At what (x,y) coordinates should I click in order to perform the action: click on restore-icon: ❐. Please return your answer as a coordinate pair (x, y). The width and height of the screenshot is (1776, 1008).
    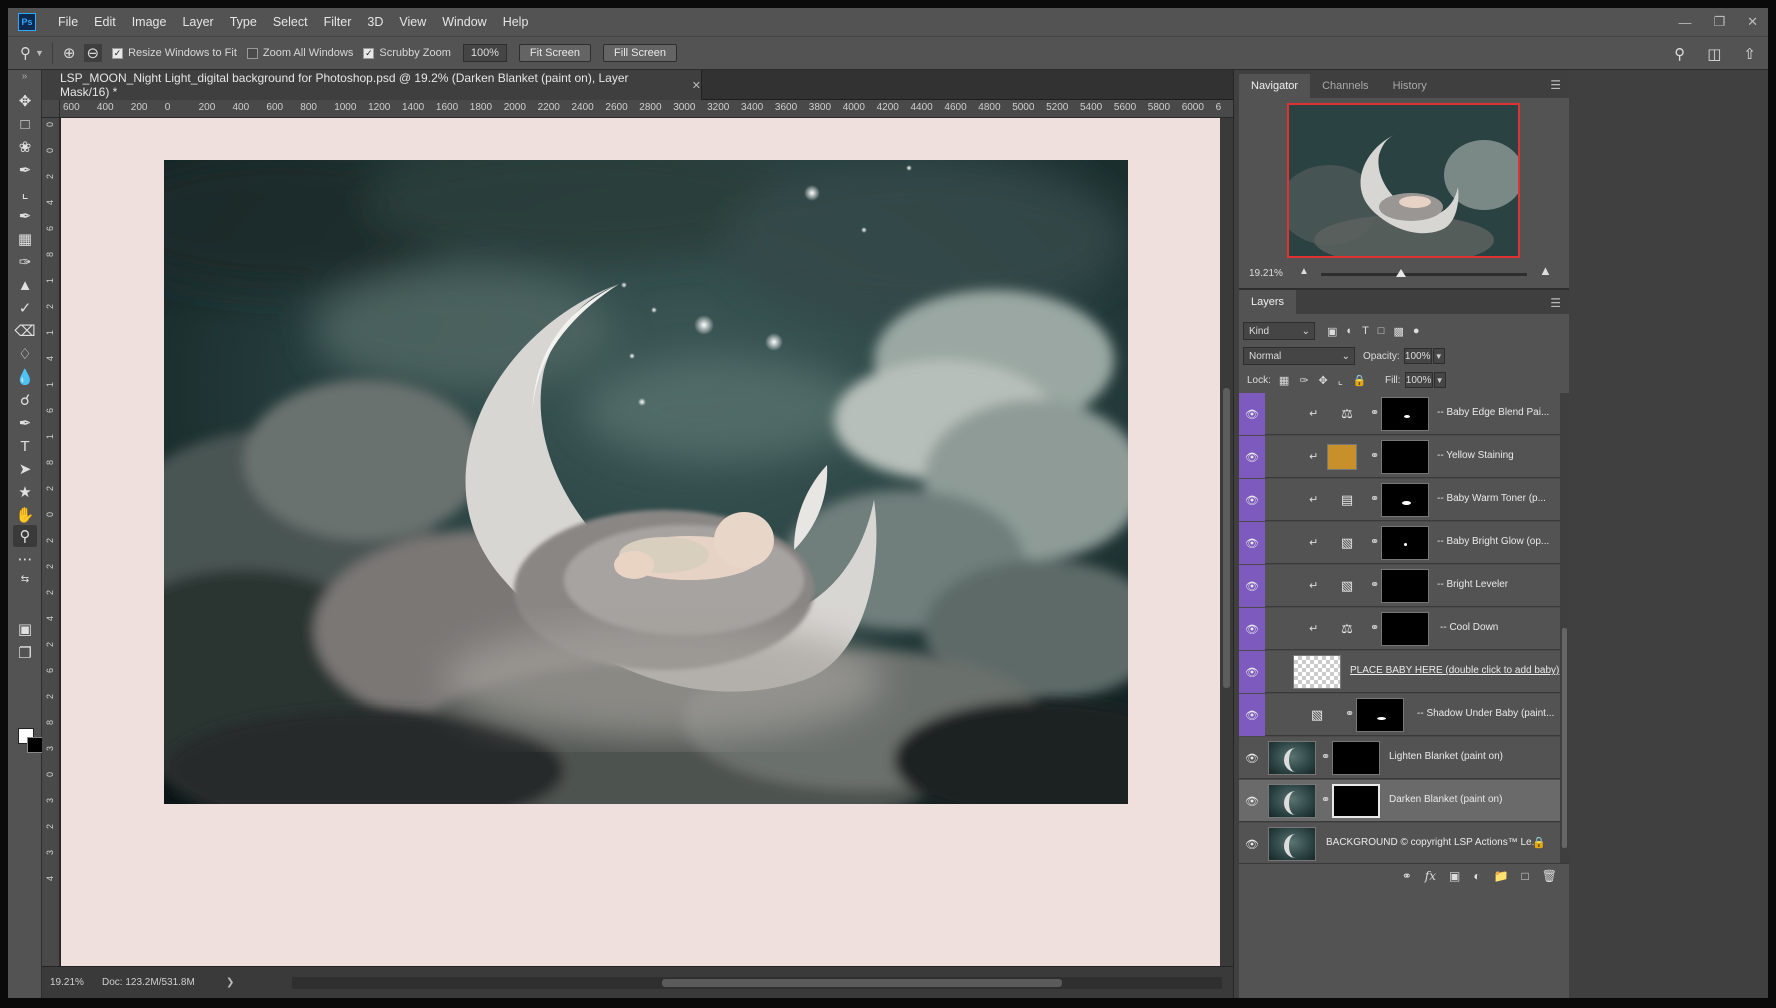
    Looking at the image, I should click on (1719, 22).